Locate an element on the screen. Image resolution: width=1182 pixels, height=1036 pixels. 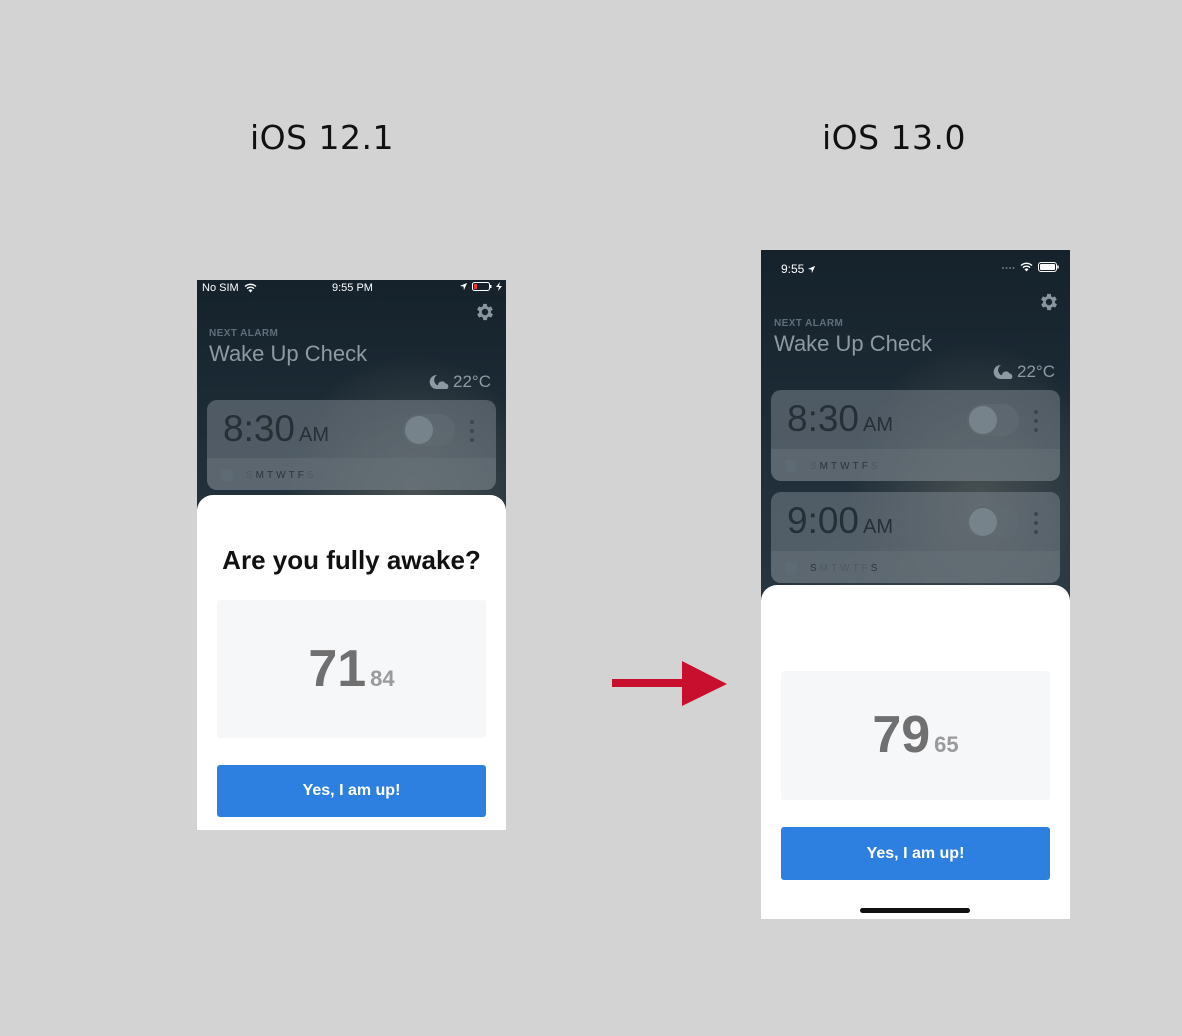
wake-check-sheet: Are you fully awake? 71 84 Yes, I am up! is located at coordinates (351, 662).